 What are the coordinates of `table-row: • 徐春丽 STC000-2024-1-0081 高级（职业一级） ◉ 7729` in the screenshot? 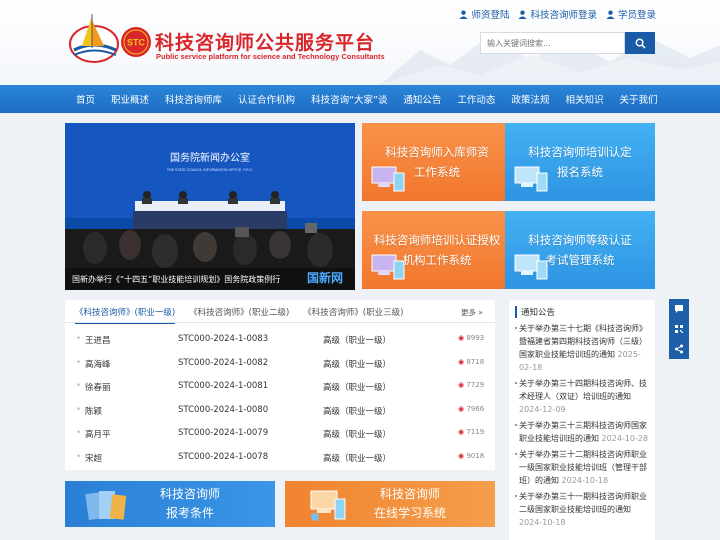 It's located at (280, 386).